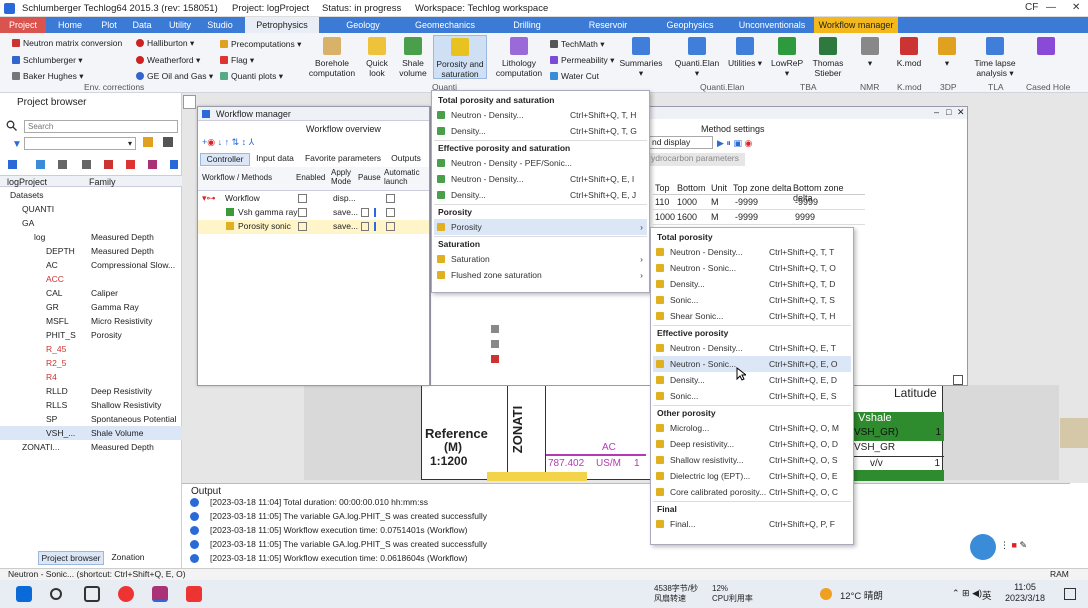  Describe the element at coordinates (377, 57) in the screenshot. I see `quick-look-button: Quick look` at that location.